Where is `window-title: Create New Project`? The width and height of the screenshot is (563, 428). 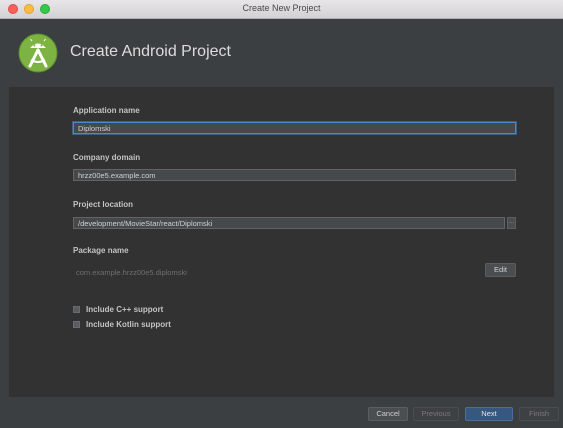
window-title: Create New Project is located at coordinates (281, 8).